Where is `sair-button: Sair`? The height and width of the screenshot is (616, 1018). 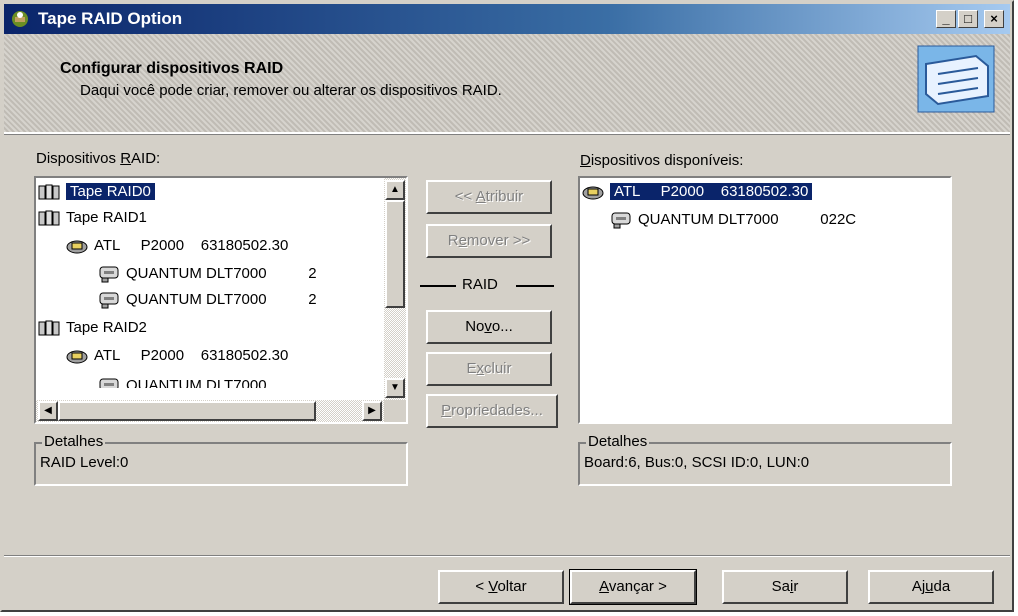
sair-button: Sair is located at coordinates (785, 587).